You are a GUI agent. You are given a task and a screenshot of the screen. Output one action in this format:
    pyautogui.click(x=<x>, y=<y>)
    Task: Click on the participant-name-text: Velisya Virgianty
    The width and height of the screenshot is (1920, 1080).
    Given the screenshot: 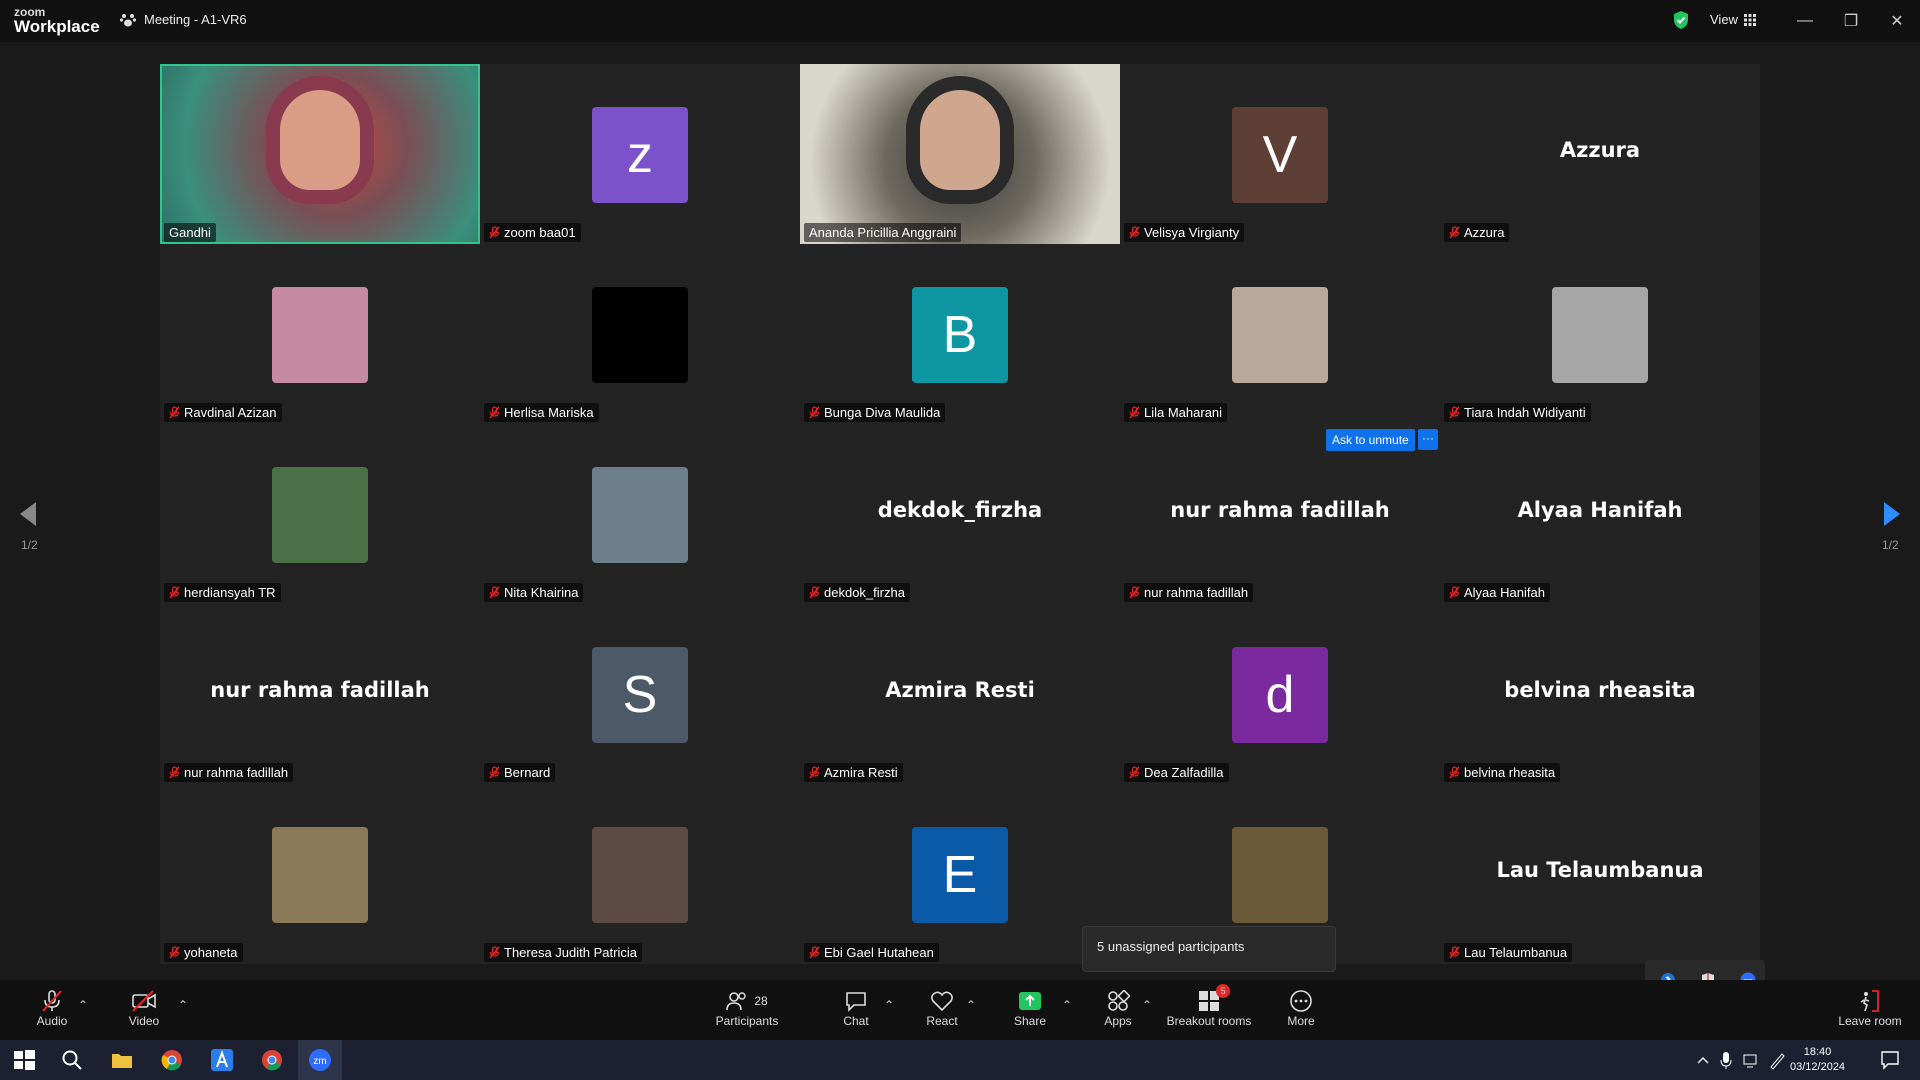 What is the action you would take?
    pyautogui.click(x=1192, y=232)
    